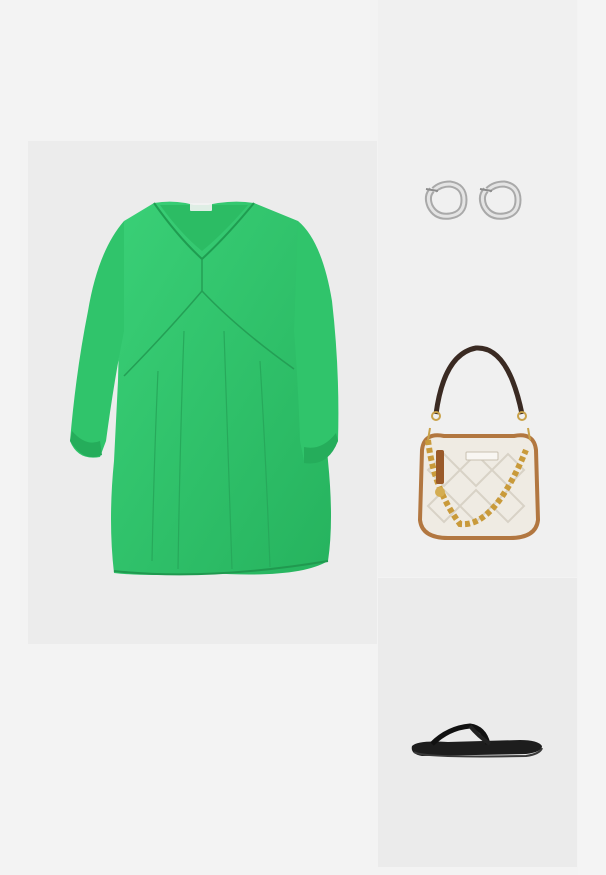 The image size is (606, 875). I want to click on silver-hoop-earrings-image, so click(473, 202).